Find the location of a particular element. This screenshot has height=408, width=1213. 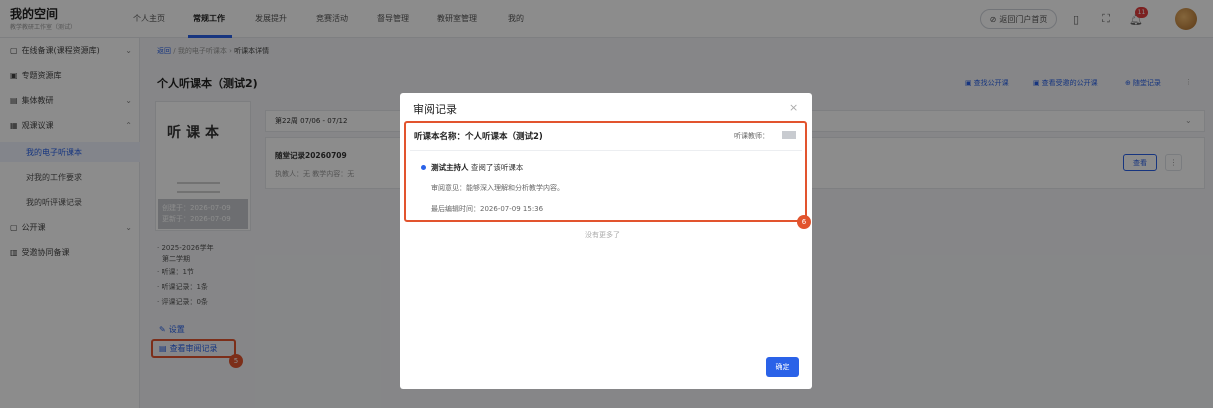

review-entry-header: 测试主持人 查阅了该听课本 is located at coordinates (477, 167).